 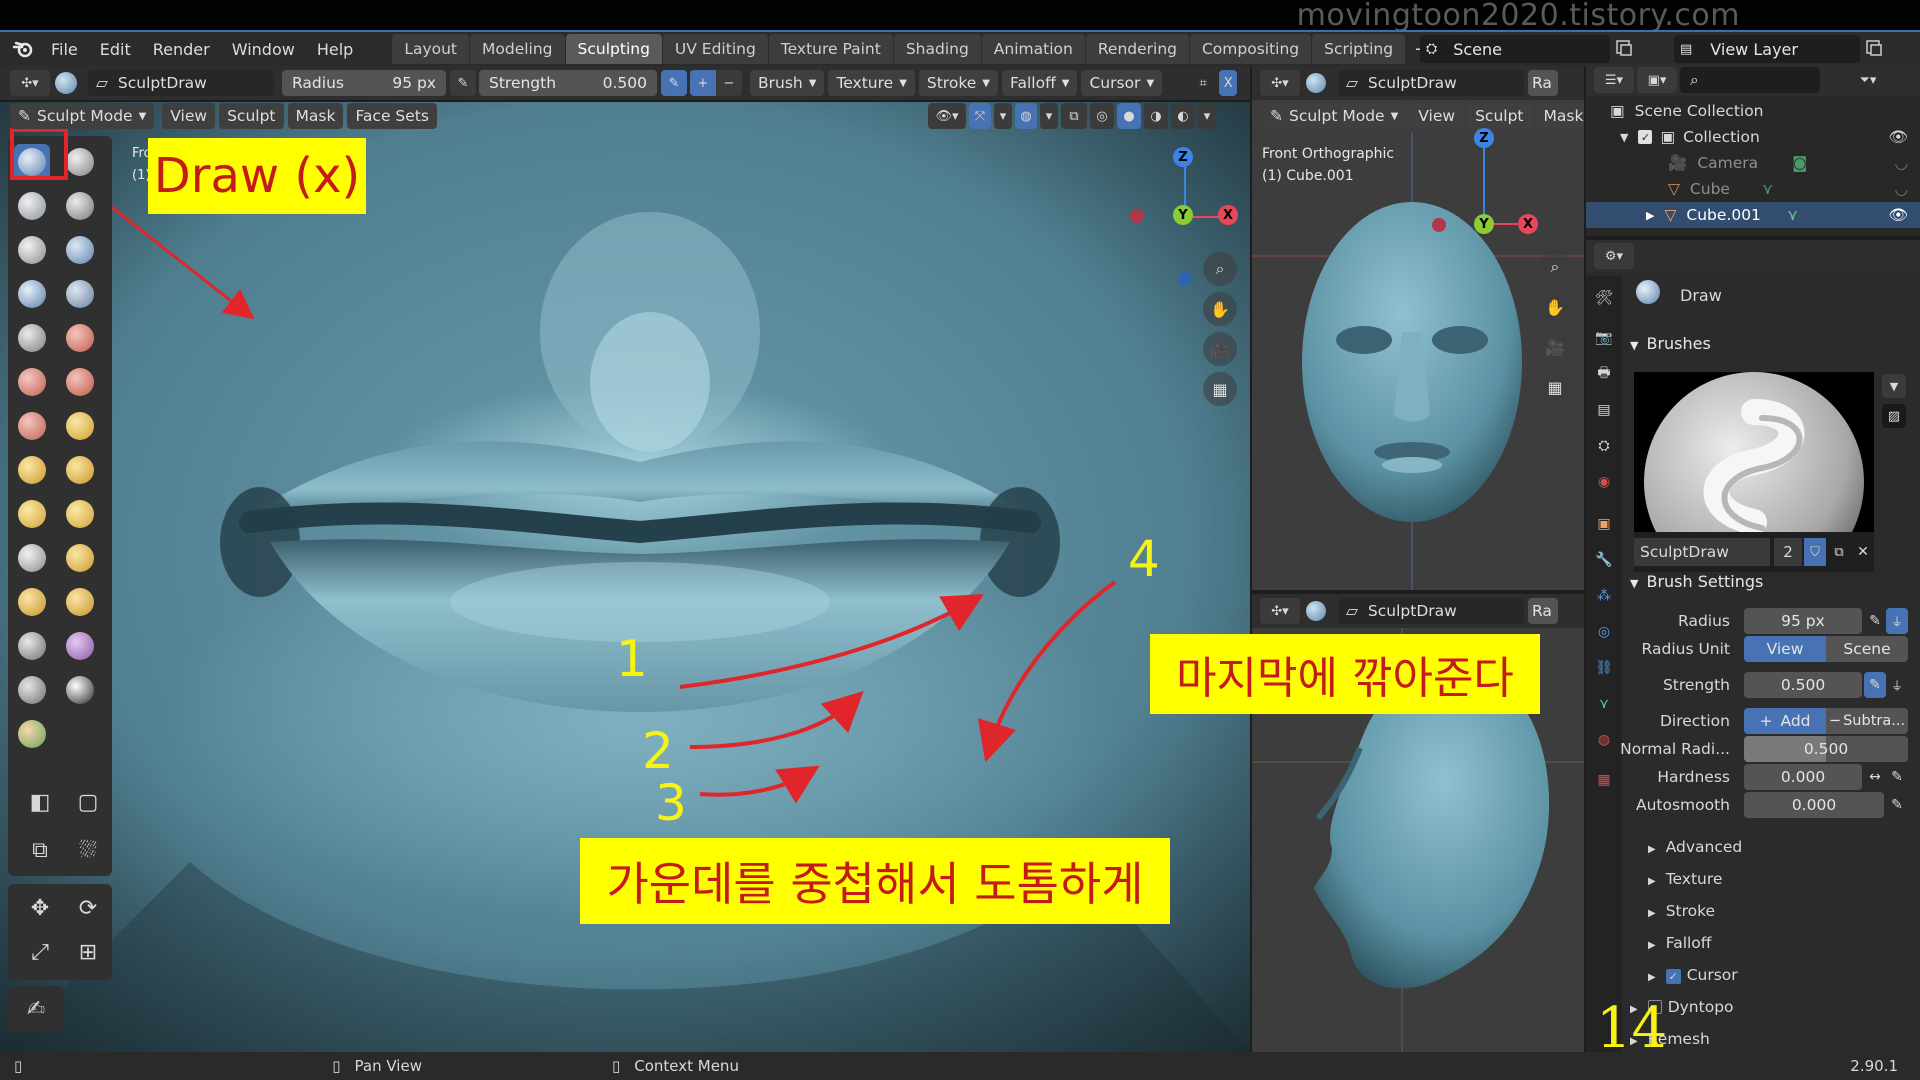 I want to click on face-sets-menu: Face Sets, so click(x=392, y=116).